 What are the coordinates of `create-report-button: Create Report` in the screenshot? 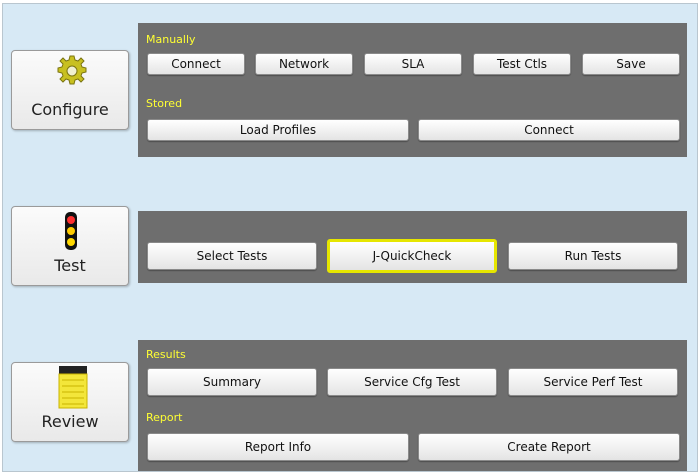 It's located at (549, 447).